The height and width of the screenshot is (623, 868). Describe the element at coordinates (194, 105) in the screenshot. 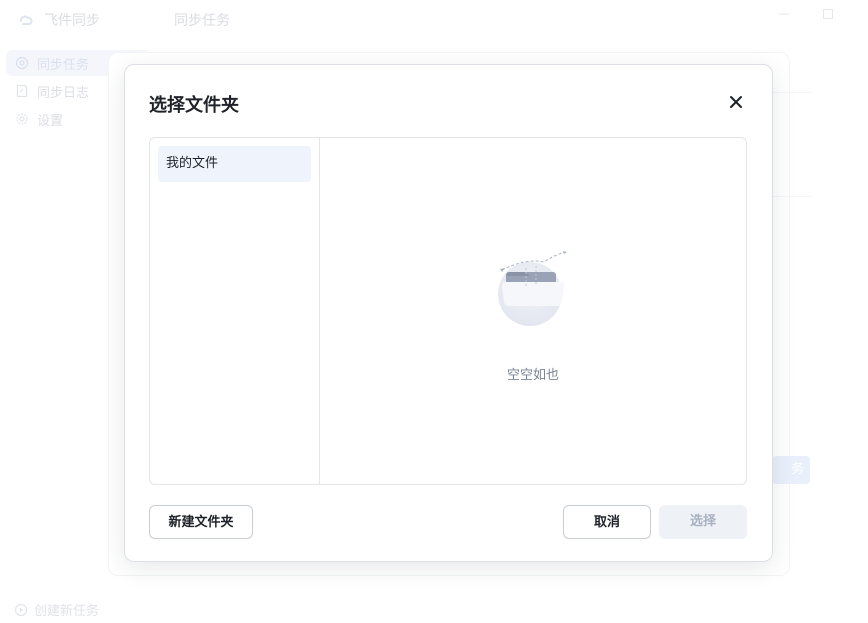

I see `dialog-title: 选择文件夹` at that location.